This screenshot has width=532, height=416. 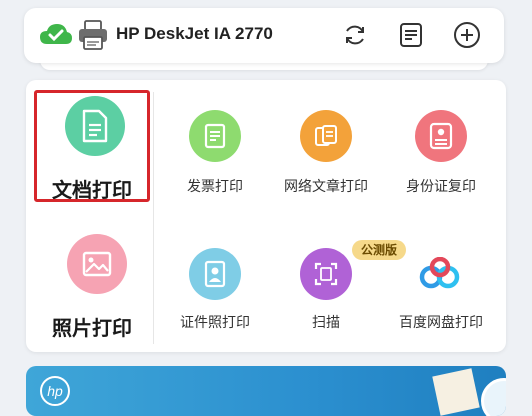 I want to click on tile-label: 百度网盘打印, so click(x=441, y=323).